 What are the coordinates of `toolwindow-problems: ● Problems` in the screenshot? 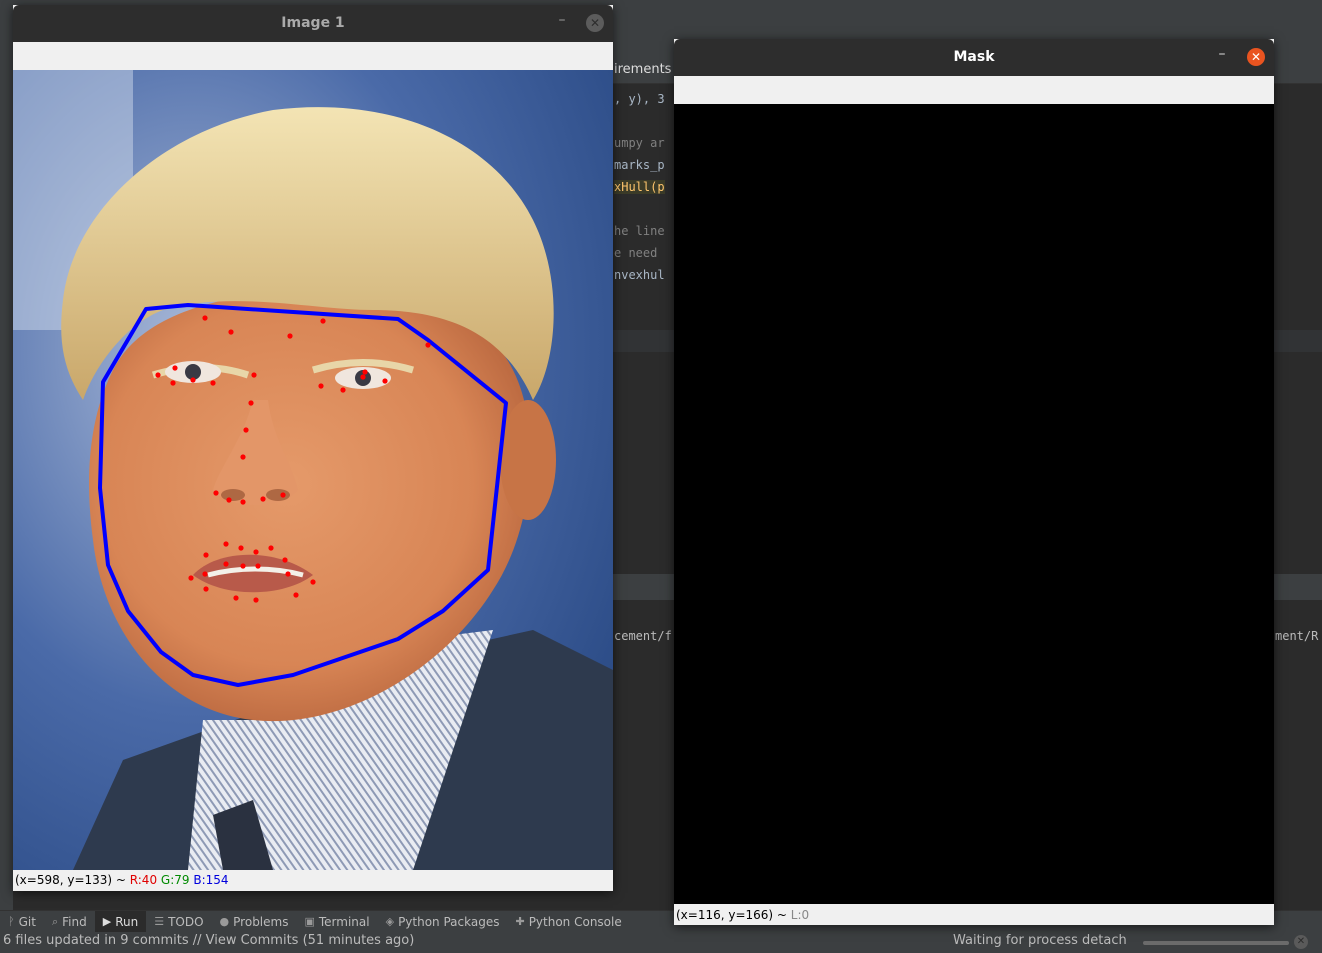 It's located at (254, 922).